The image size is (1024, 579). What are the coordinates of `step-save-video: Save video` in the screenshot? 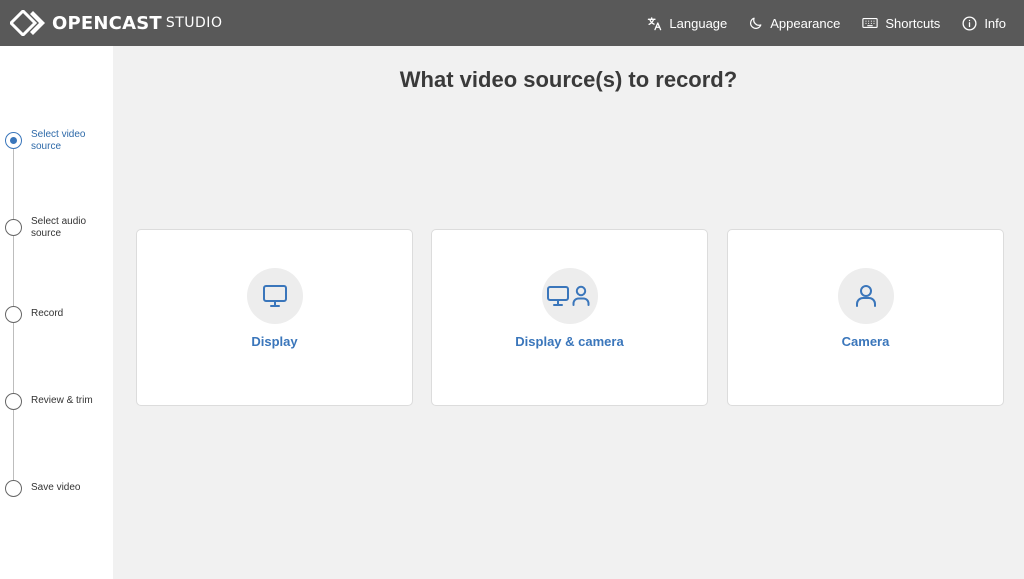 It's located at (50, 488).